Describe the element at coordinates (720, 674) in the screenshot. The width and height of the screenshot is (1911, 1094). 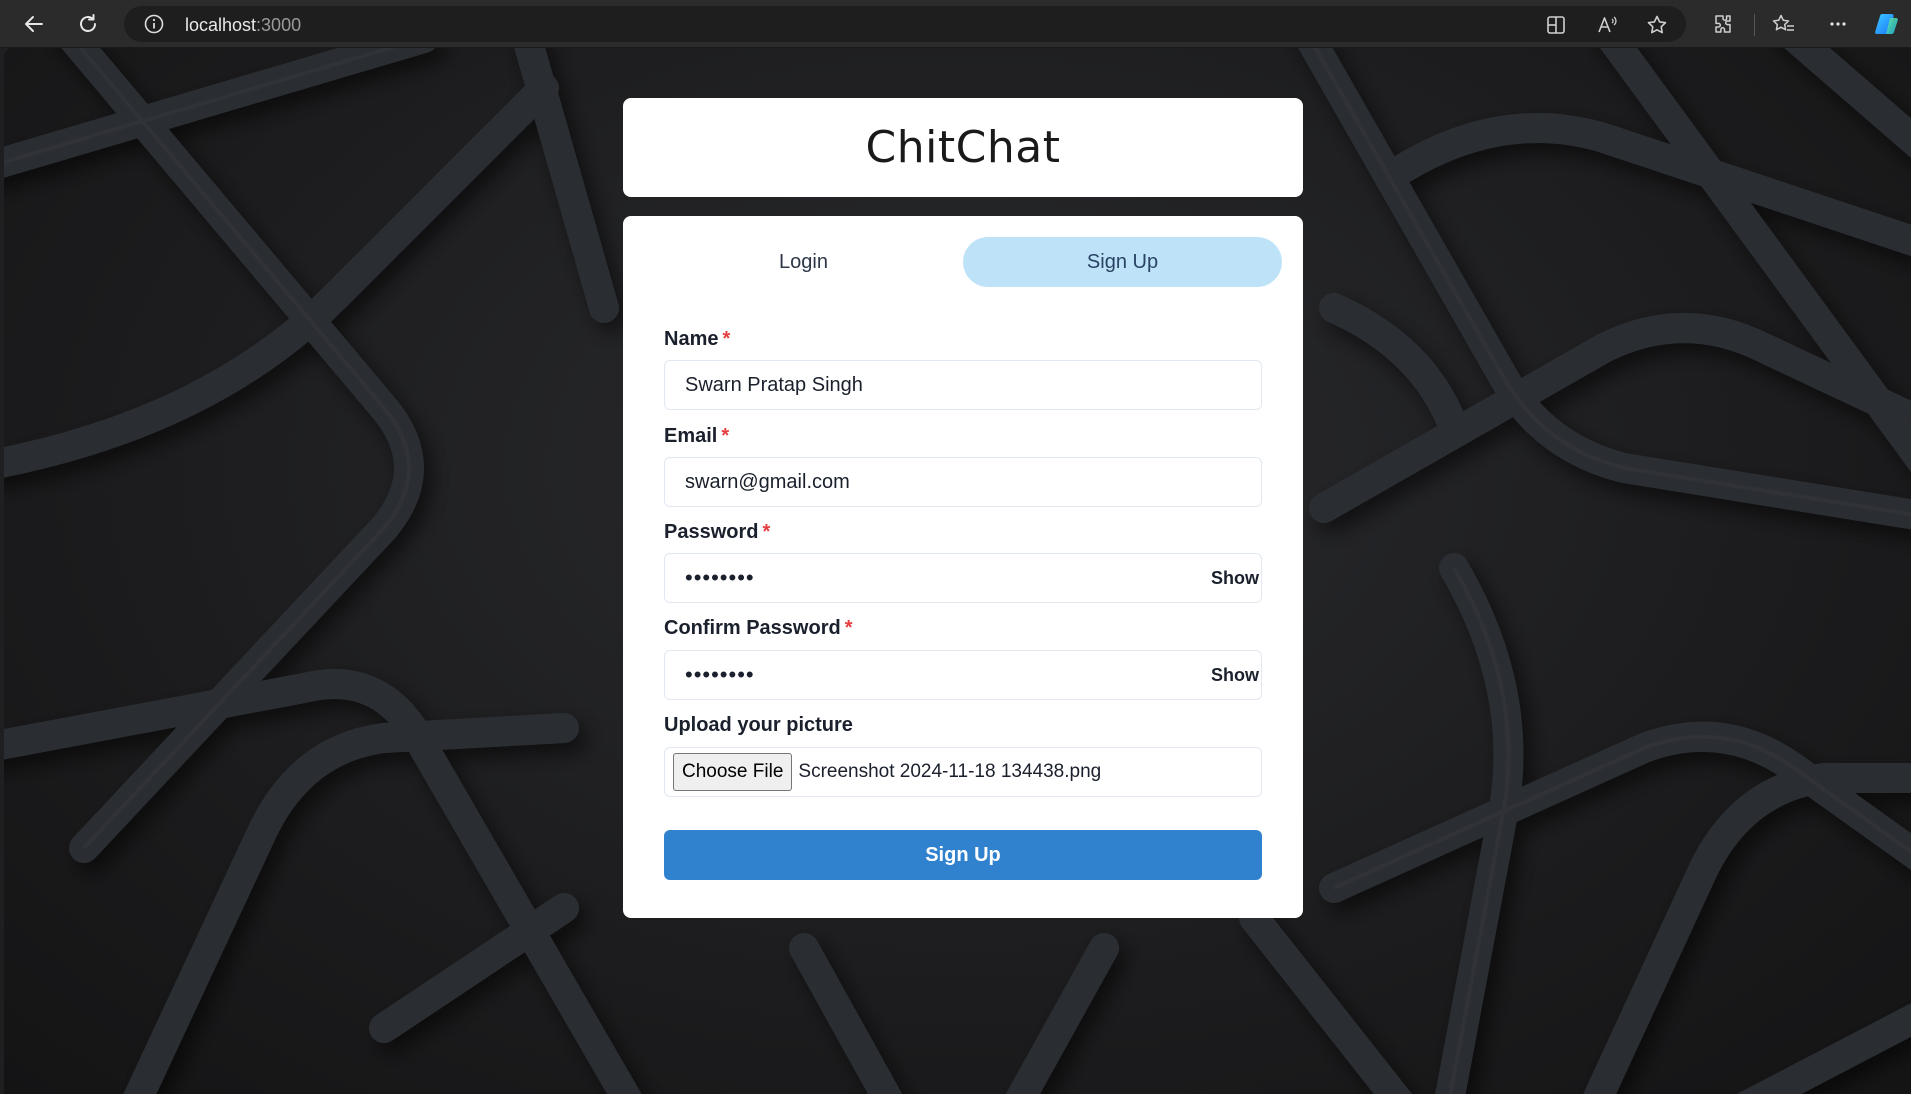
I see `confirm-password-input-value: ••••••••` at that location.